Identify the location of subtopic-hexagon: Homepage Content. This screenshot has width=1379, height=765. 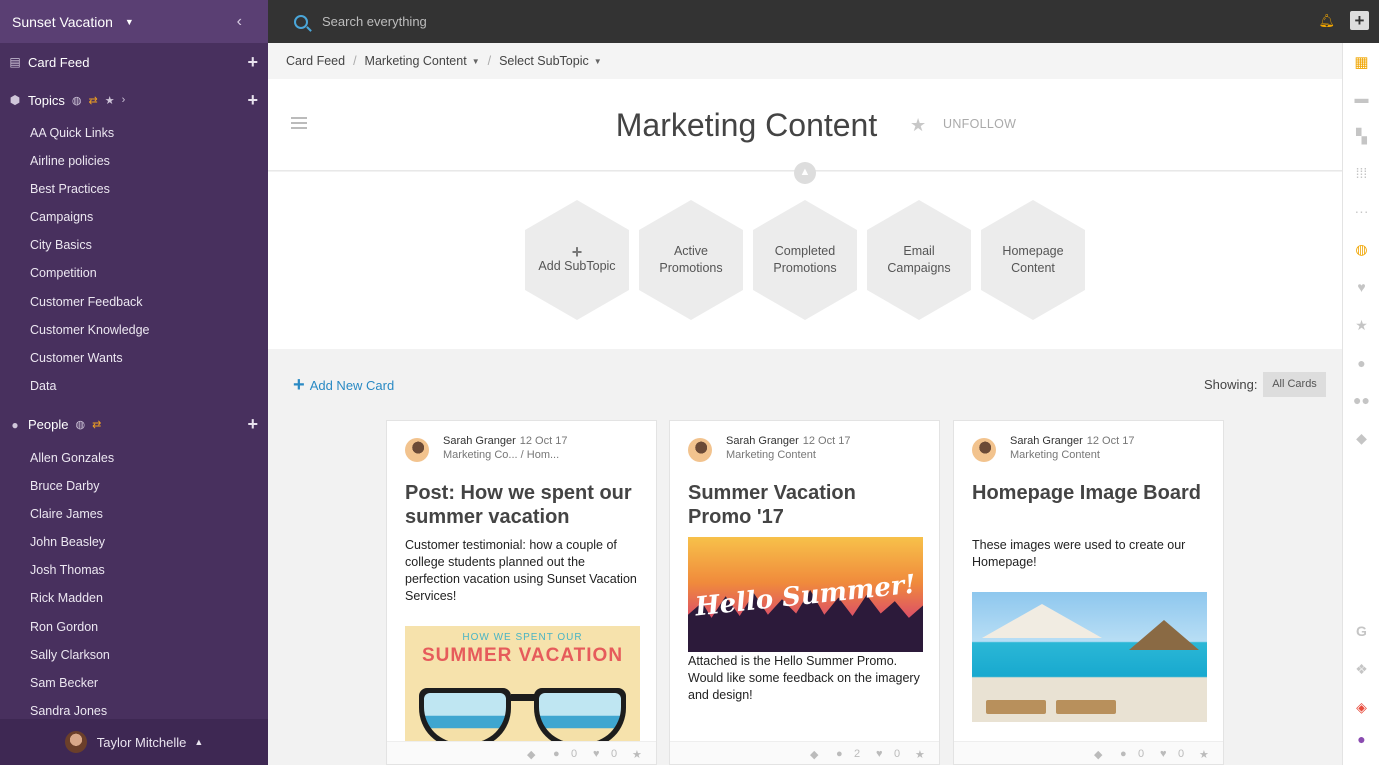
(1033, 260).